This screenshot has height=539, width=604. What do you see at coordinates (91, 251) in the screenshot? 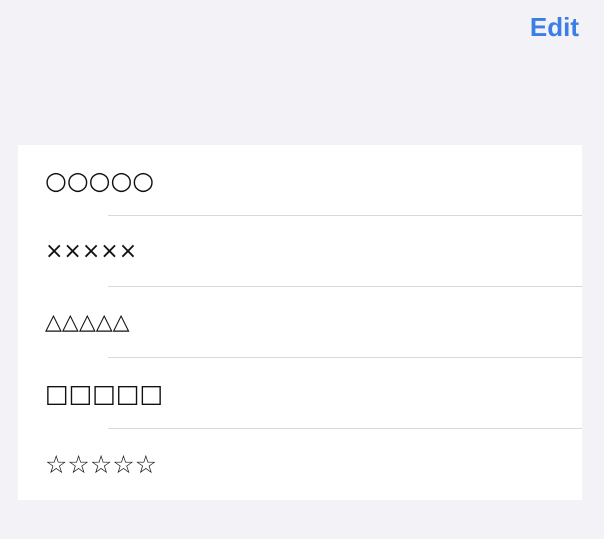
I see `list-item-label: ×××××` at bounding box center [91, 251].